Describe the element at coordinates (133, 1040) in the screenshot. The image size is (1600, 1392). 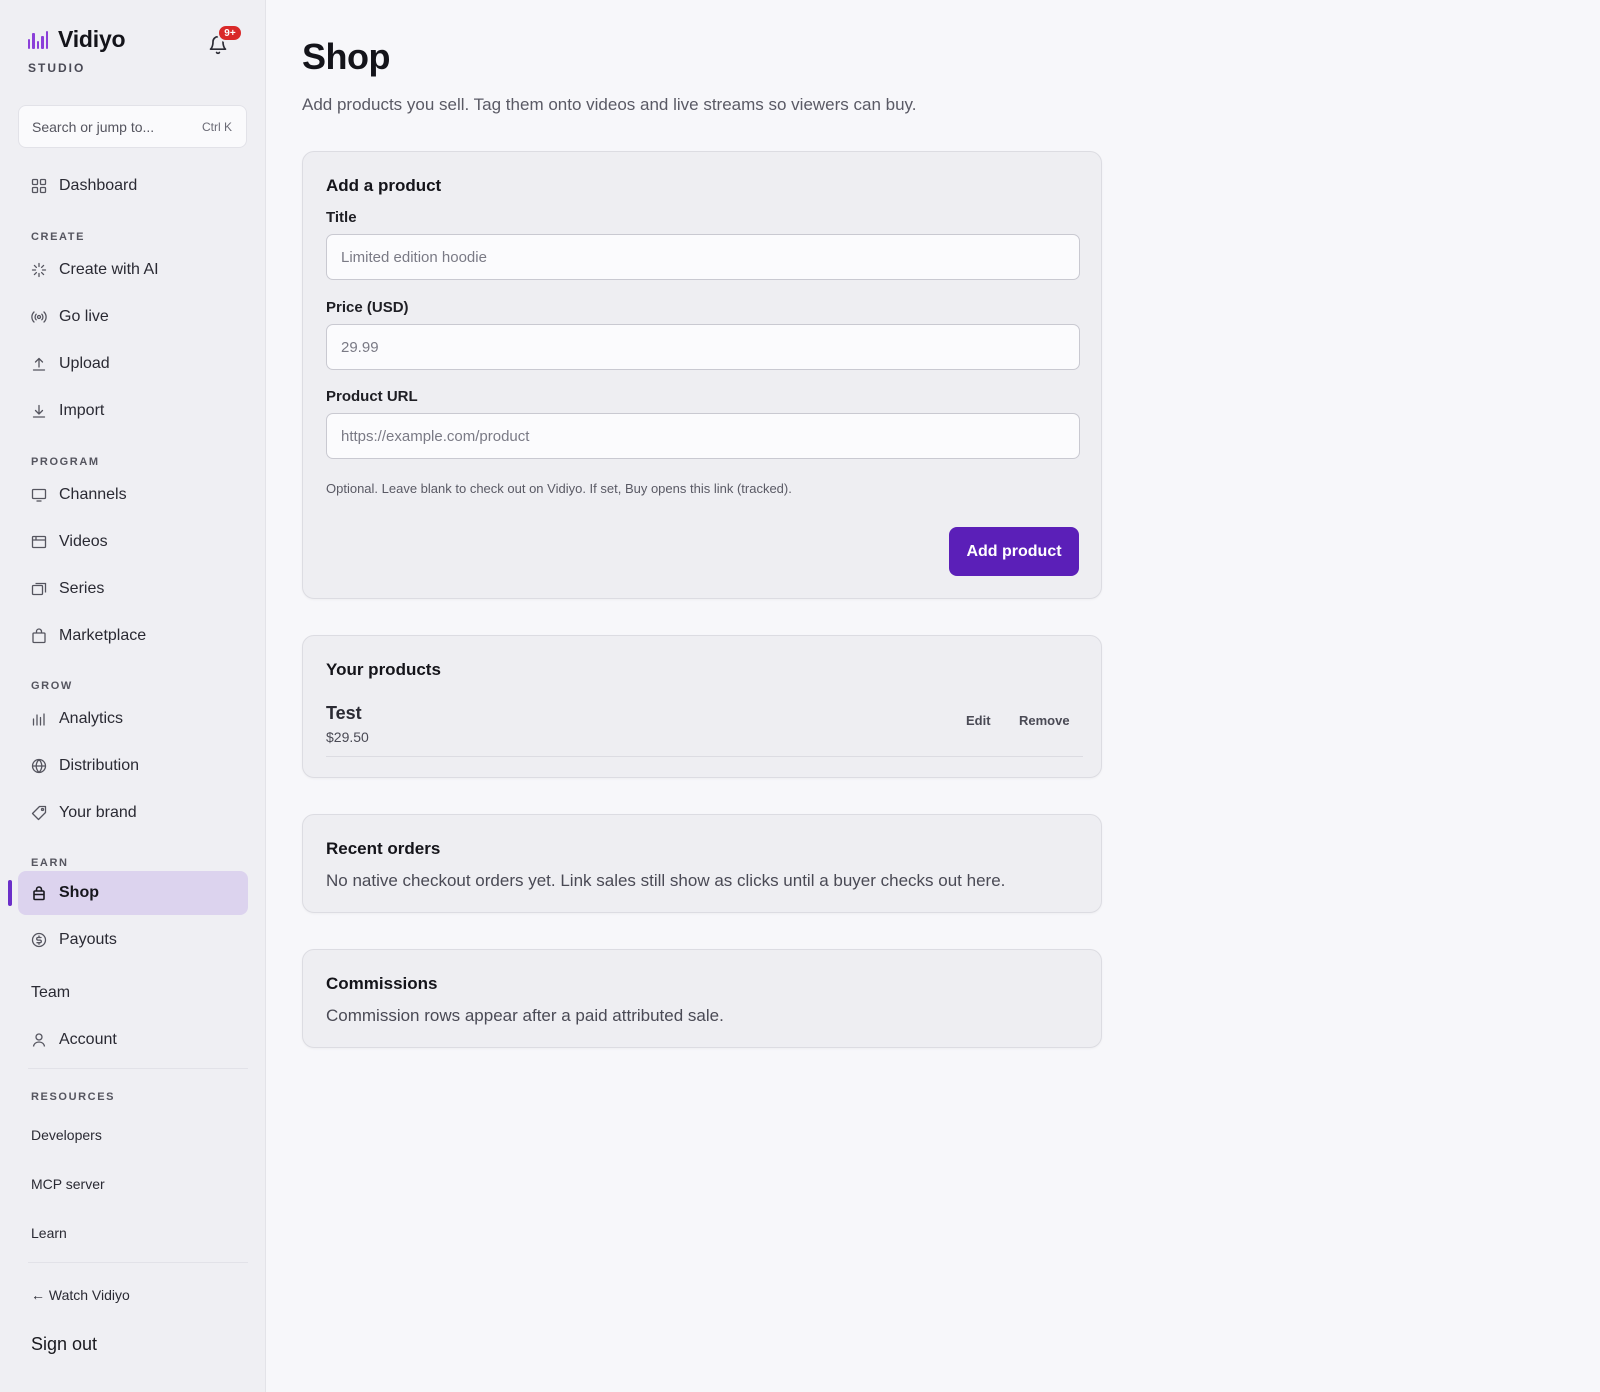
I see `sidebar-item-account: Account` at that location.